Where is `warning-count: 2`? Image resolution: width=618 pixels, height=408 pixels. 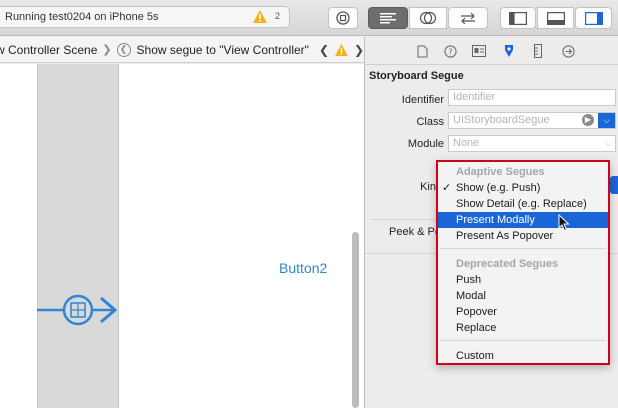
warning-count: 2 is located at coordinates (277, 16).